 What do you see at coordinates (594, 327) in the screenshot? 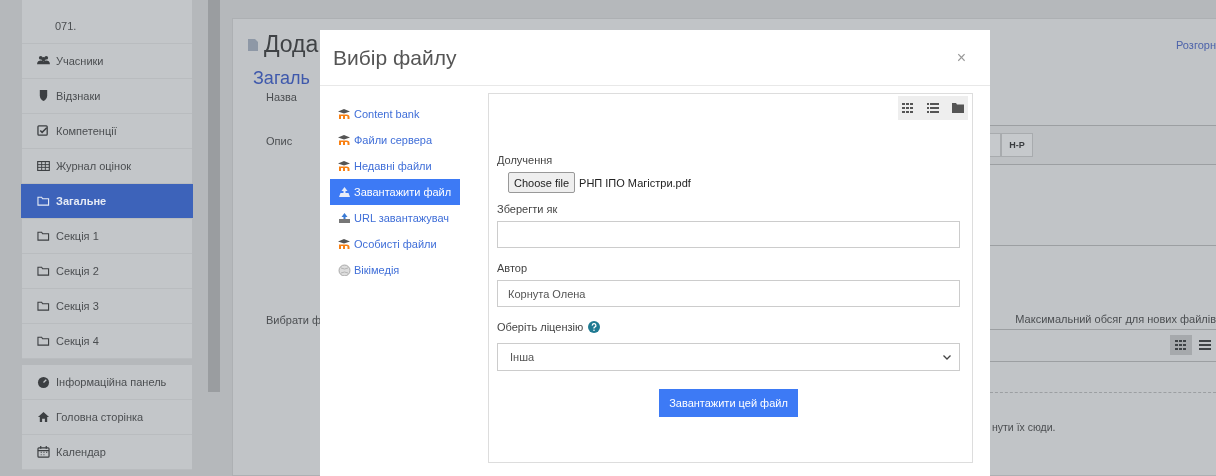
I see `help-icon` at bounding box center [594, 327].